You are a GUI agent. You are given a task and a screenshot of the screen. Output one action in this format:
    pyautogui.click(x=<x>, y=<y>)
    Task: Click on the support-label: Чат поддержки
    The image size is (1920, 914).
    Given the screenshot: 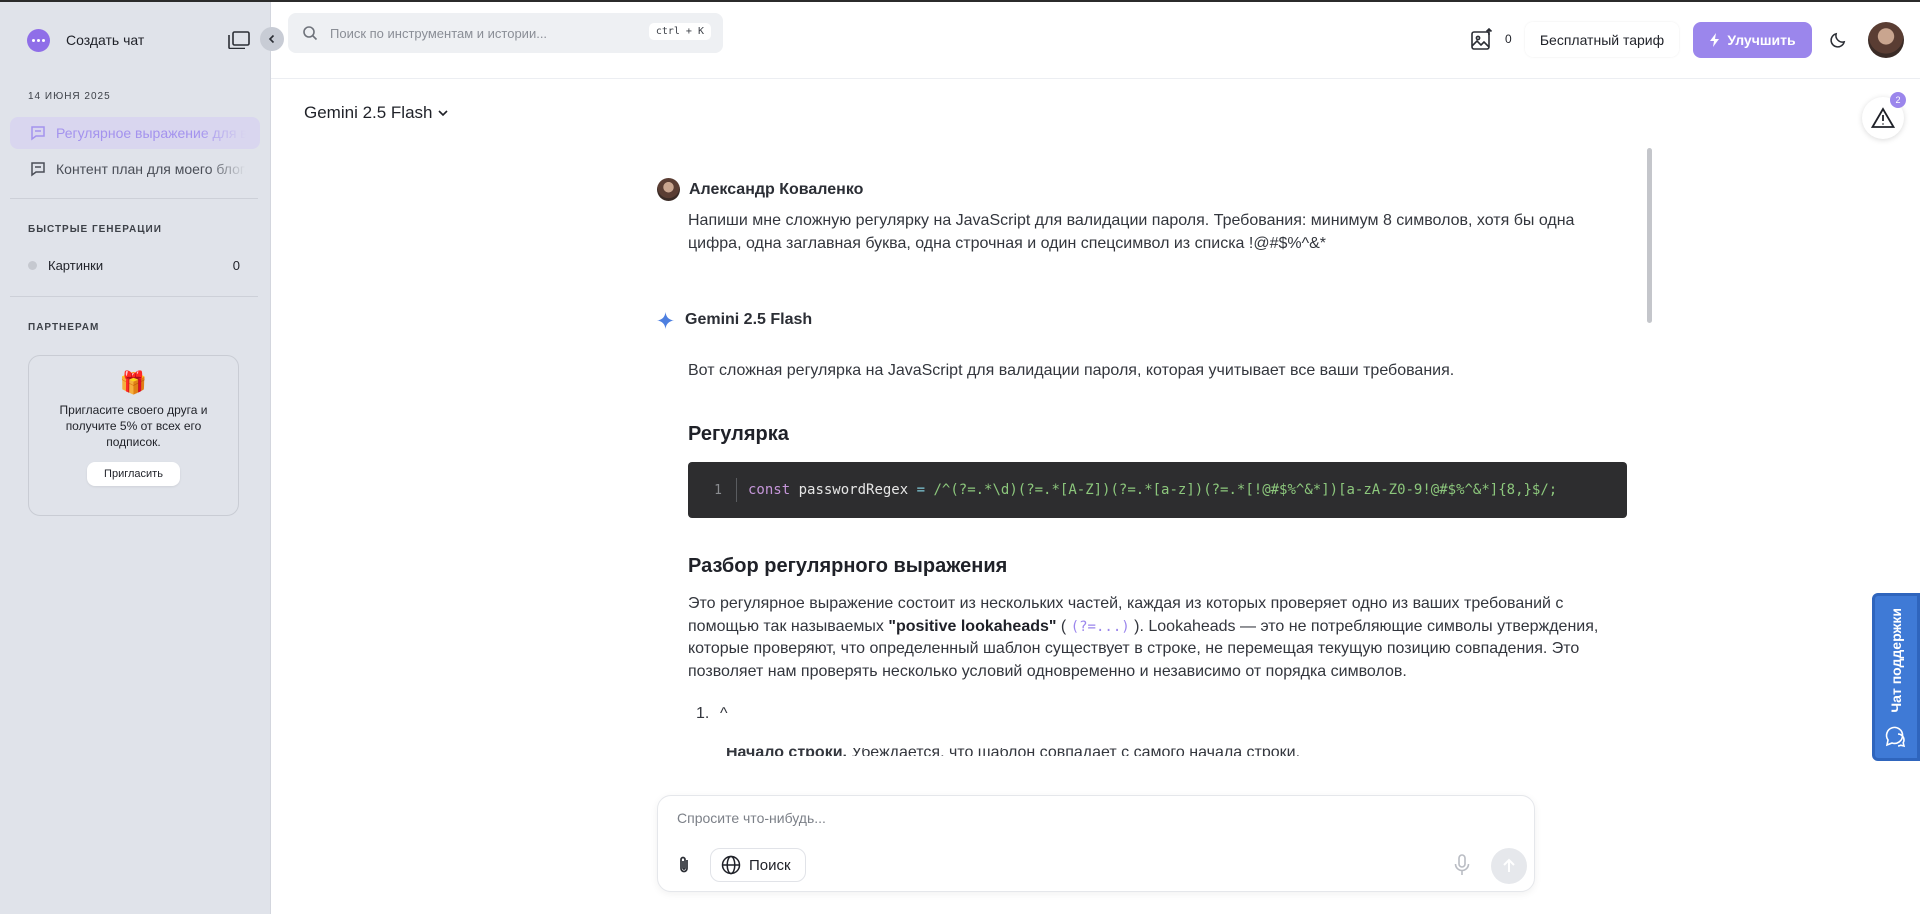 What is the action you would take?
    pyautogui.click(x=1896, y=660)
    